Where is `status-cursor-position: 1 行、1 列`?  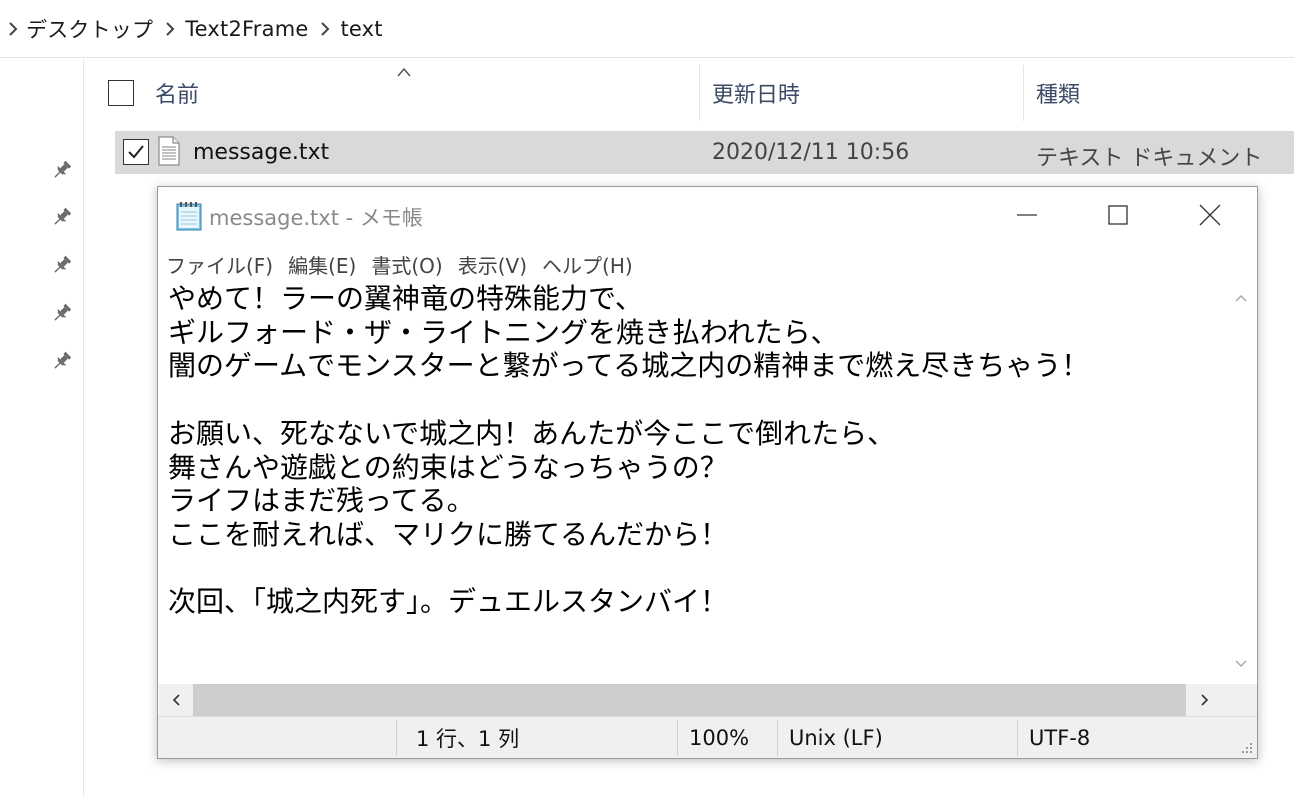
status-cursor-position: 1 行、1 列 is located at coordinates (468, 739).